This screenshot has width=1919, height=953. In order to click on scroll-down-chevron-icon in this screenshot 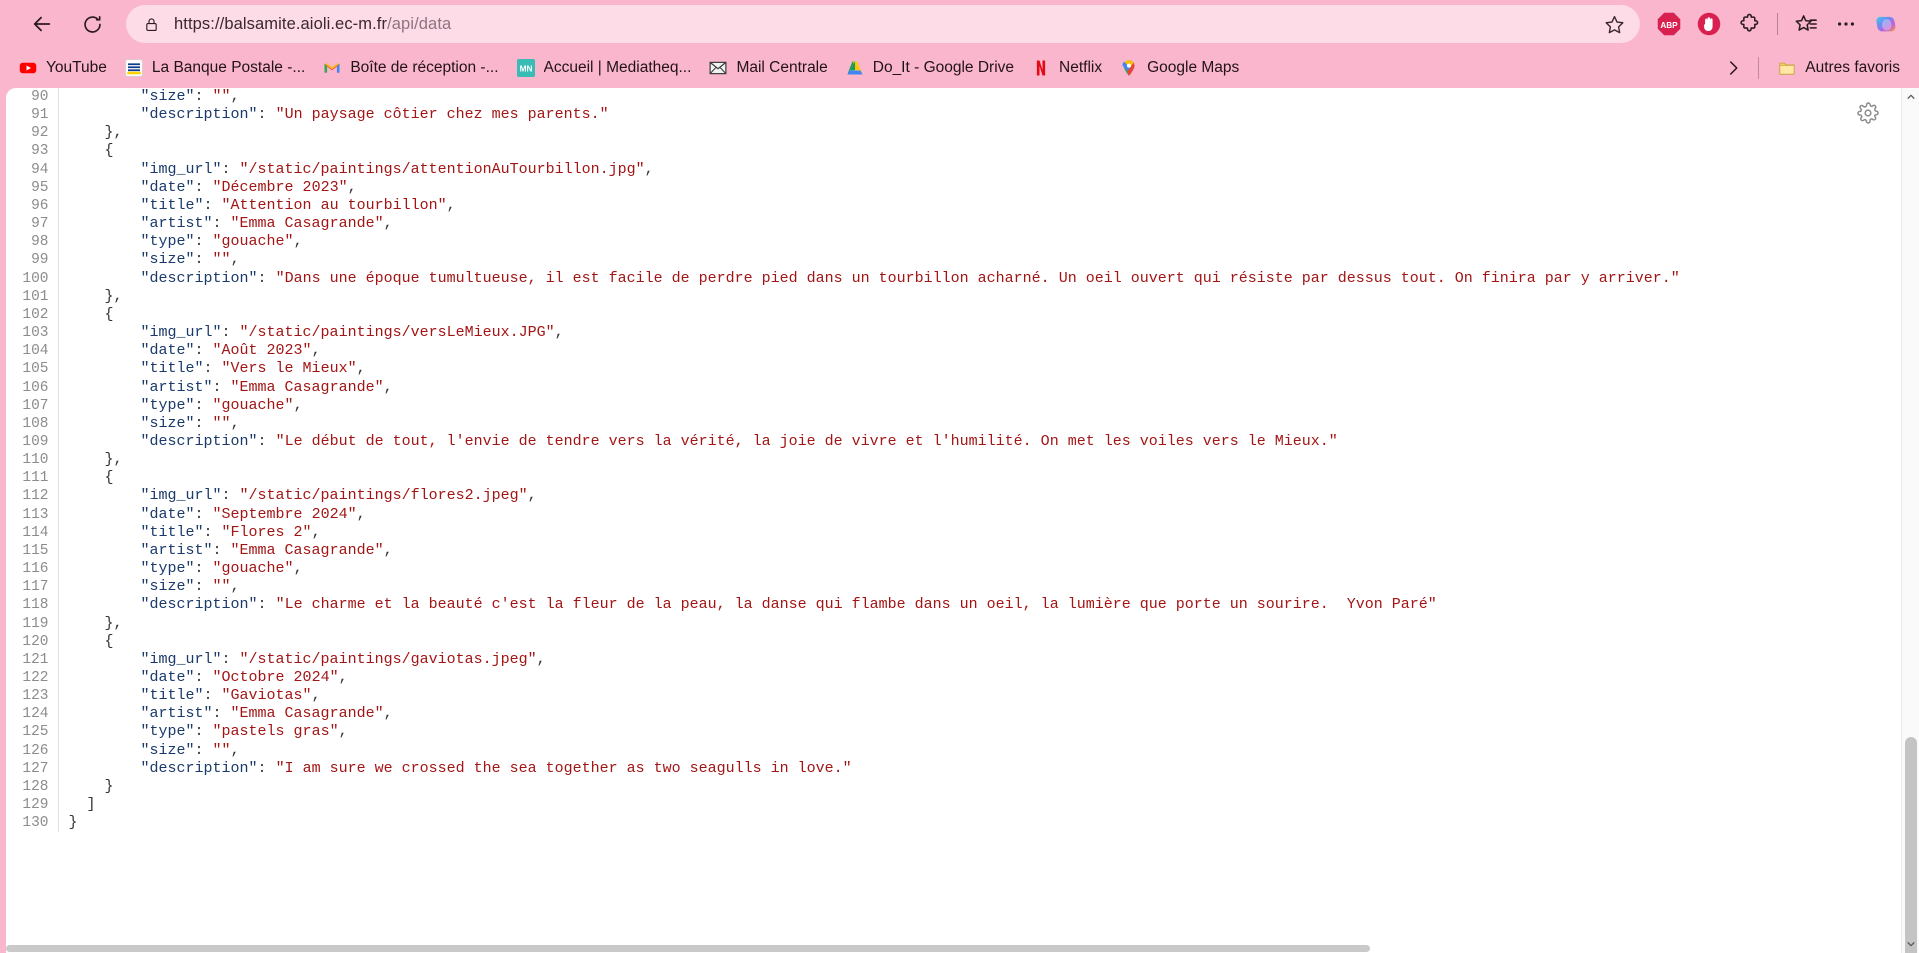, I will do `click(1910, 944)`.